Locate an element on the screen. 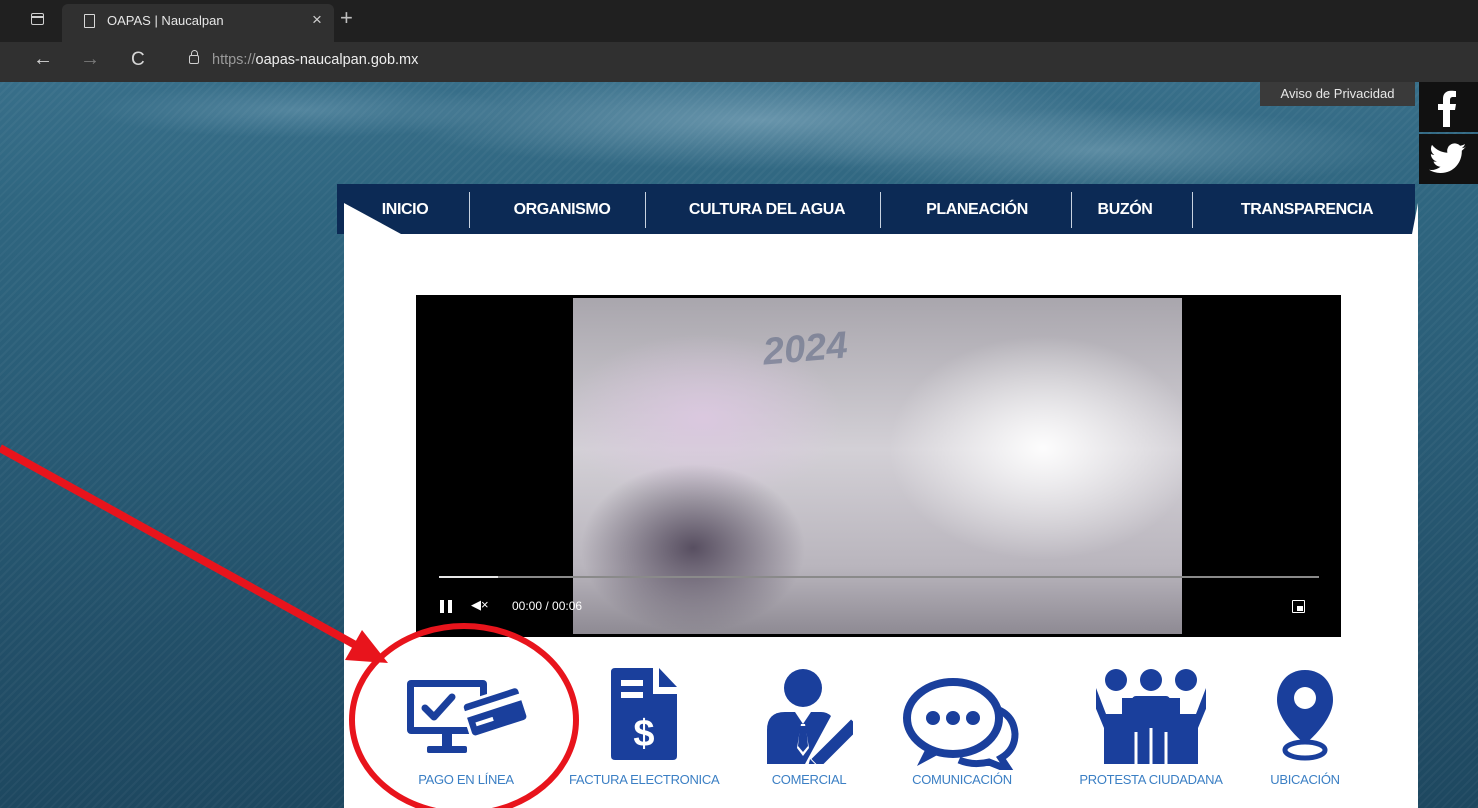 The width and height of the screenshot is (1478, 808). shortcut-protesta-ciudadana: PROTESTA CIUDADANA is located at coordinates (1151, 728).